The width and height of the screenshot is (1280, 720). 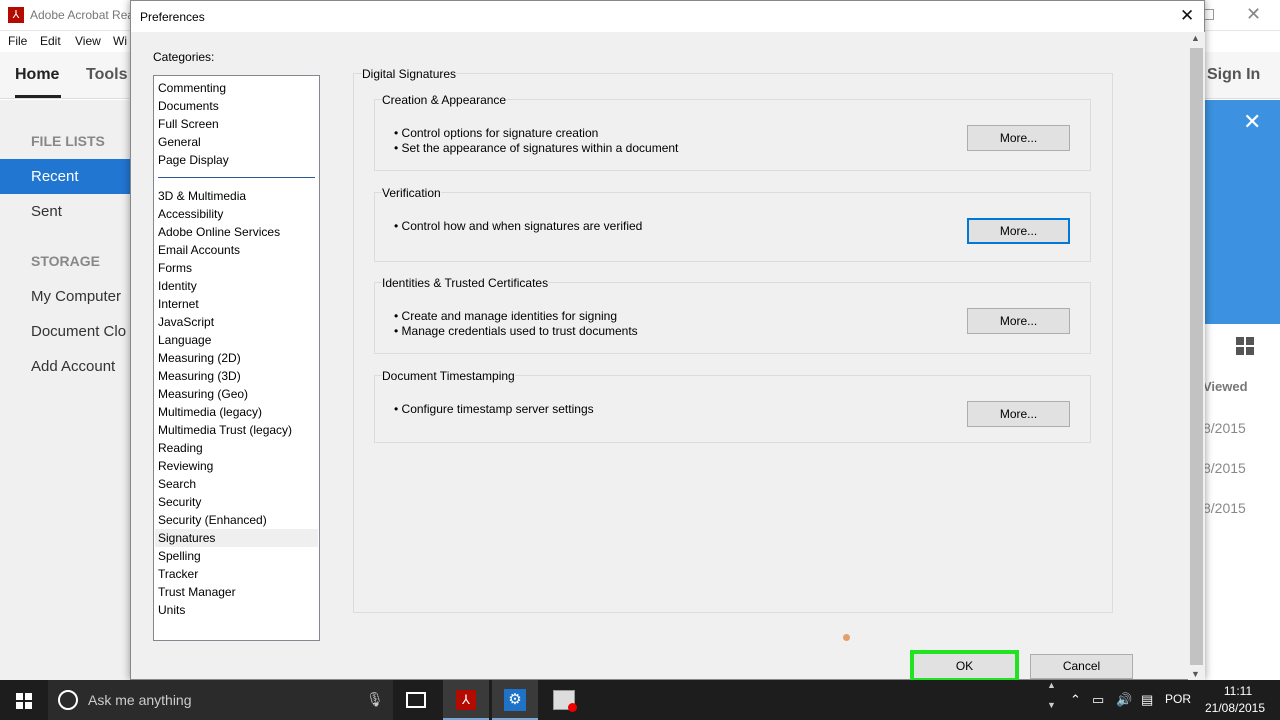 What do you see at coordinates (236, 538) in the screenshot?
I see `category-signatures: Signatures` at bounding box center [236, 538].